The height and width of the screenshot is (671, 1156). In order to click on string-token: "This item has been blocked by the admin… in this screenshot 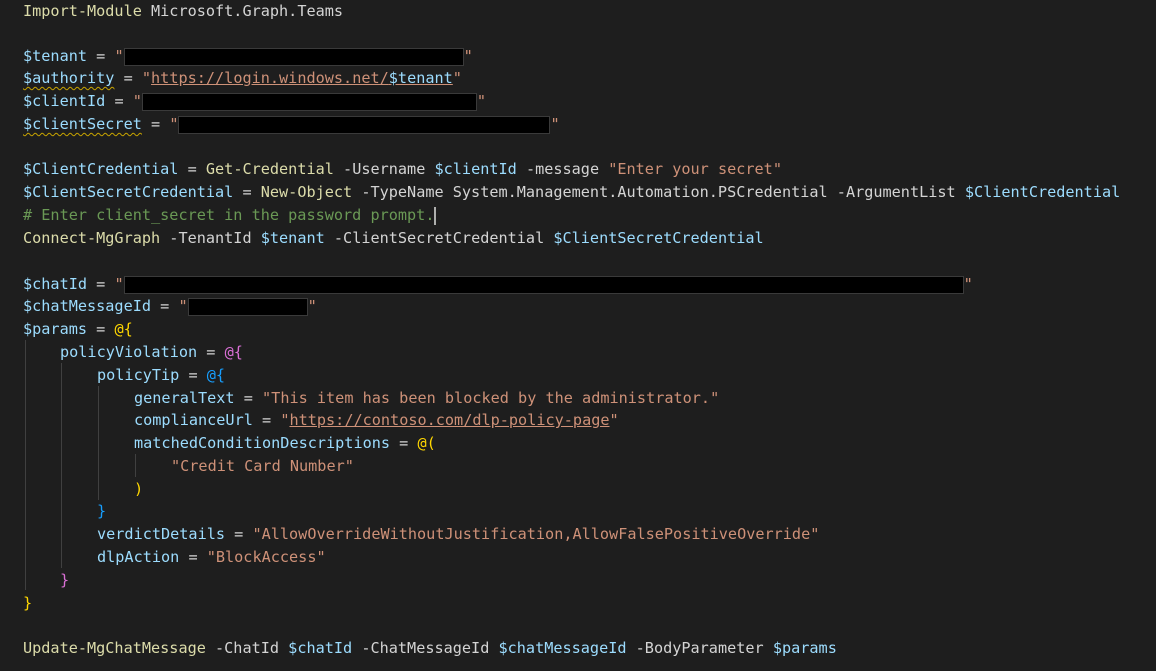, I will do `click(491, 398)`.